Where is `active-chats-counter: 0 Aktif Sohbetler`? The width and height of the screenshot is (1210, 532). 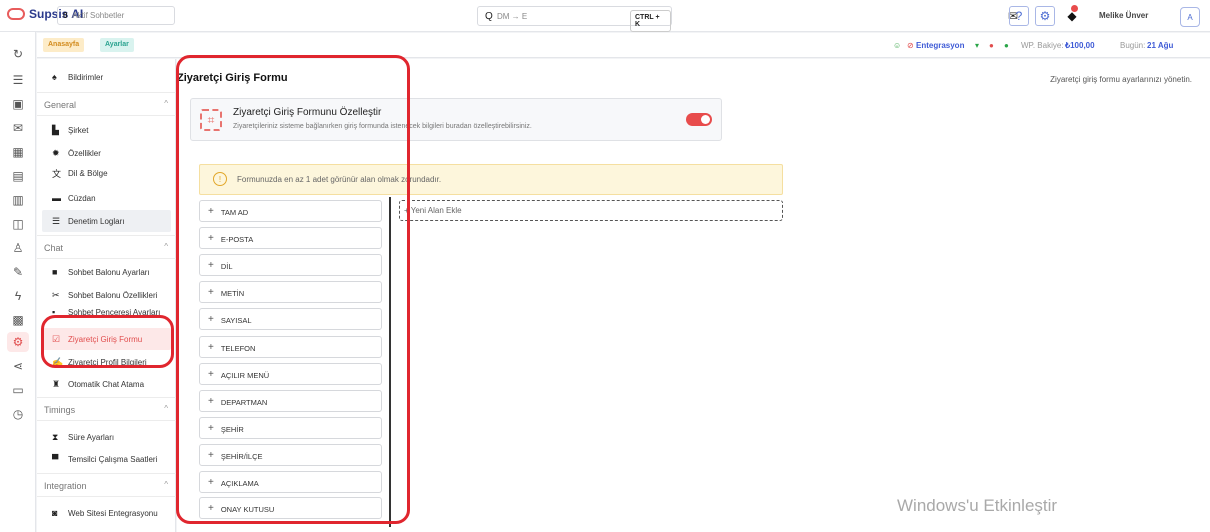 active-chats-counter: 0 Aktif Sohbetler is located at coordinates (116, 15).